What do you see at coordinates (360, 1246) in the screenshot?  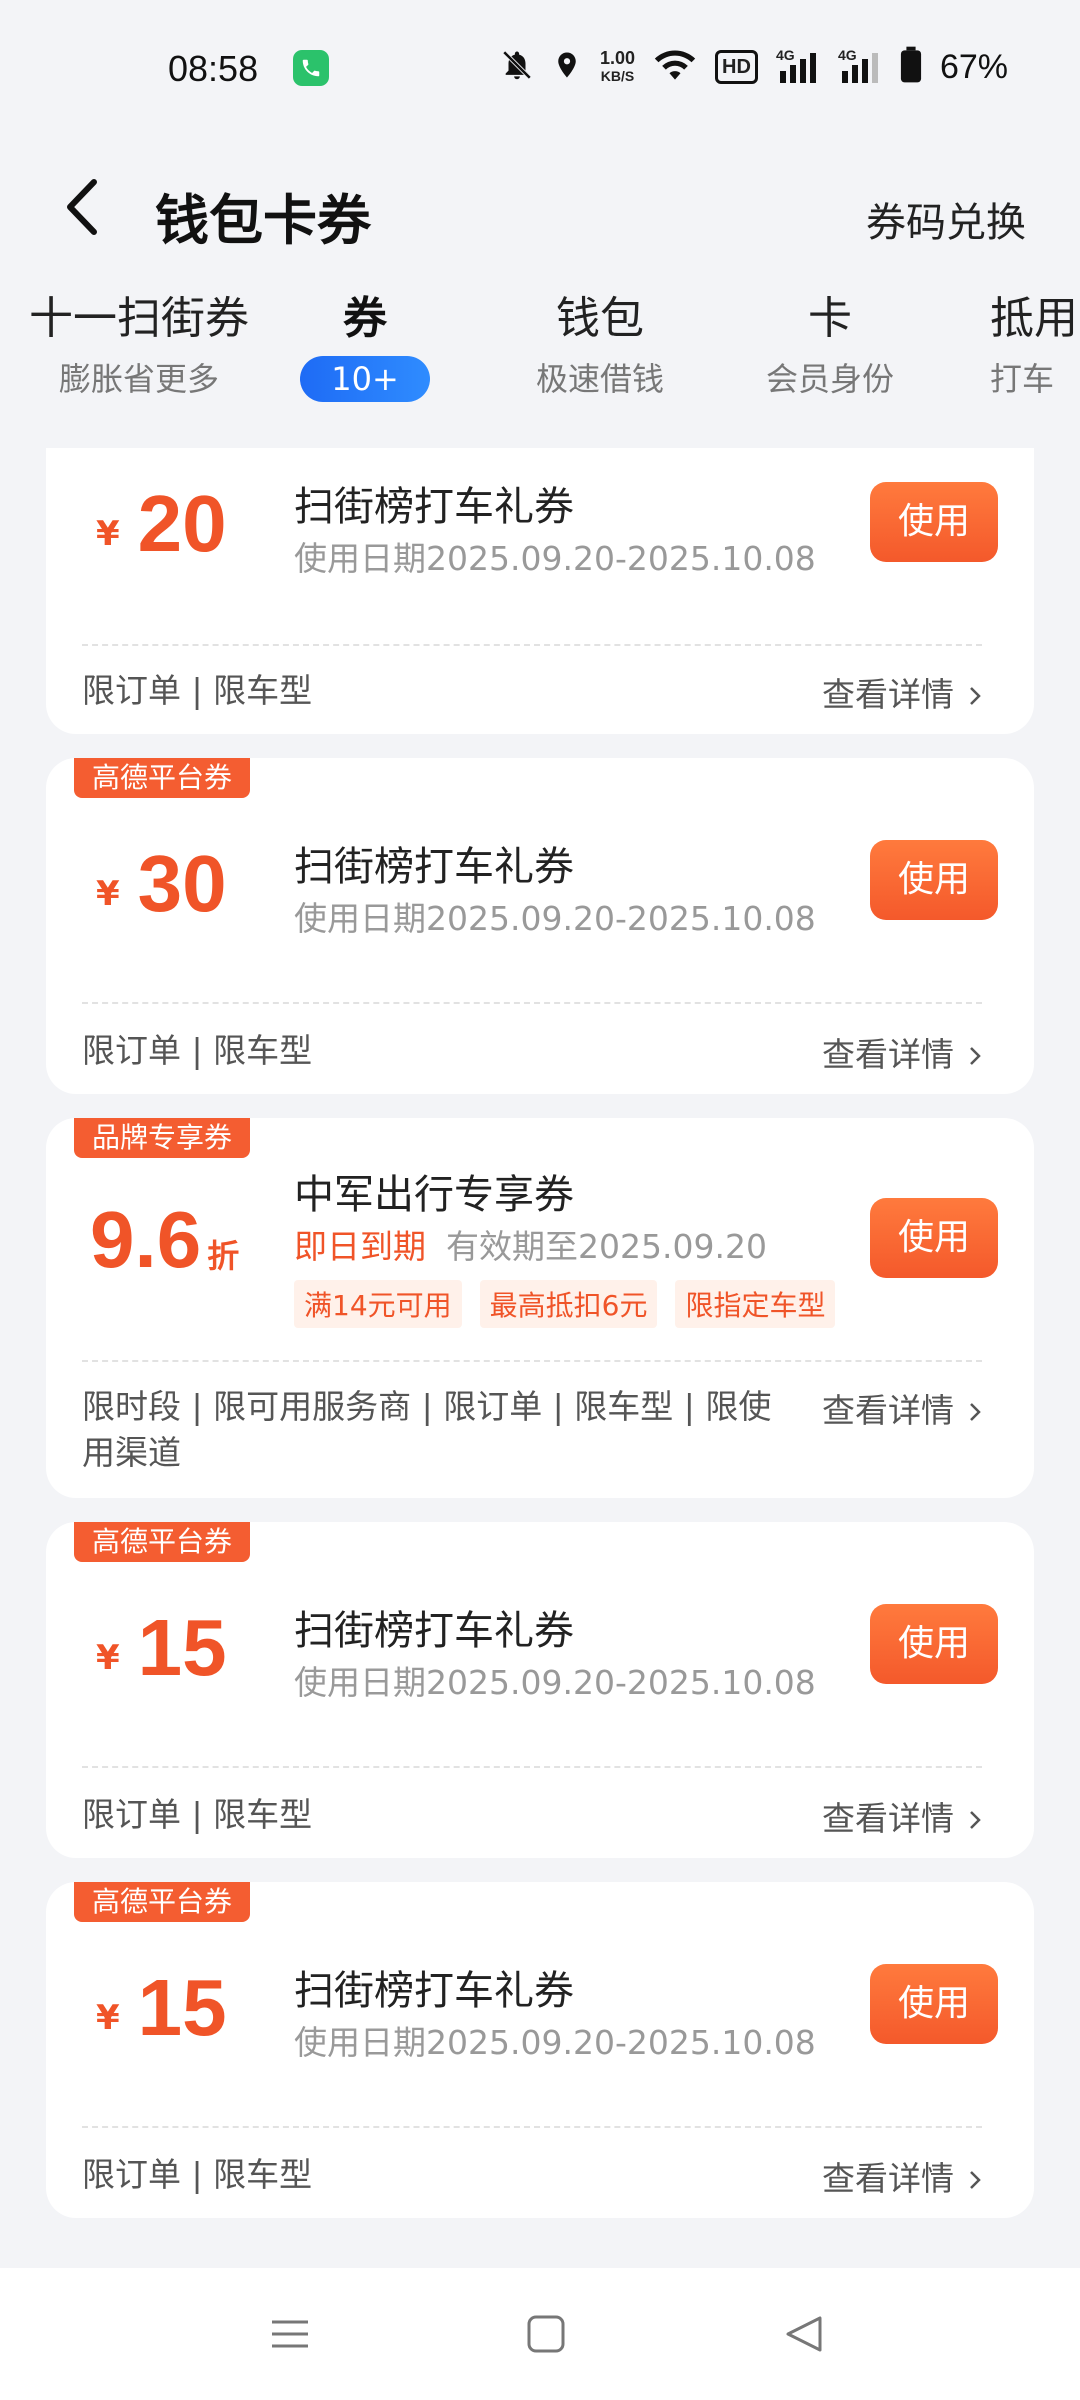 I see `expiry-warning: 即日到期` at bounding box center [360, 1246].